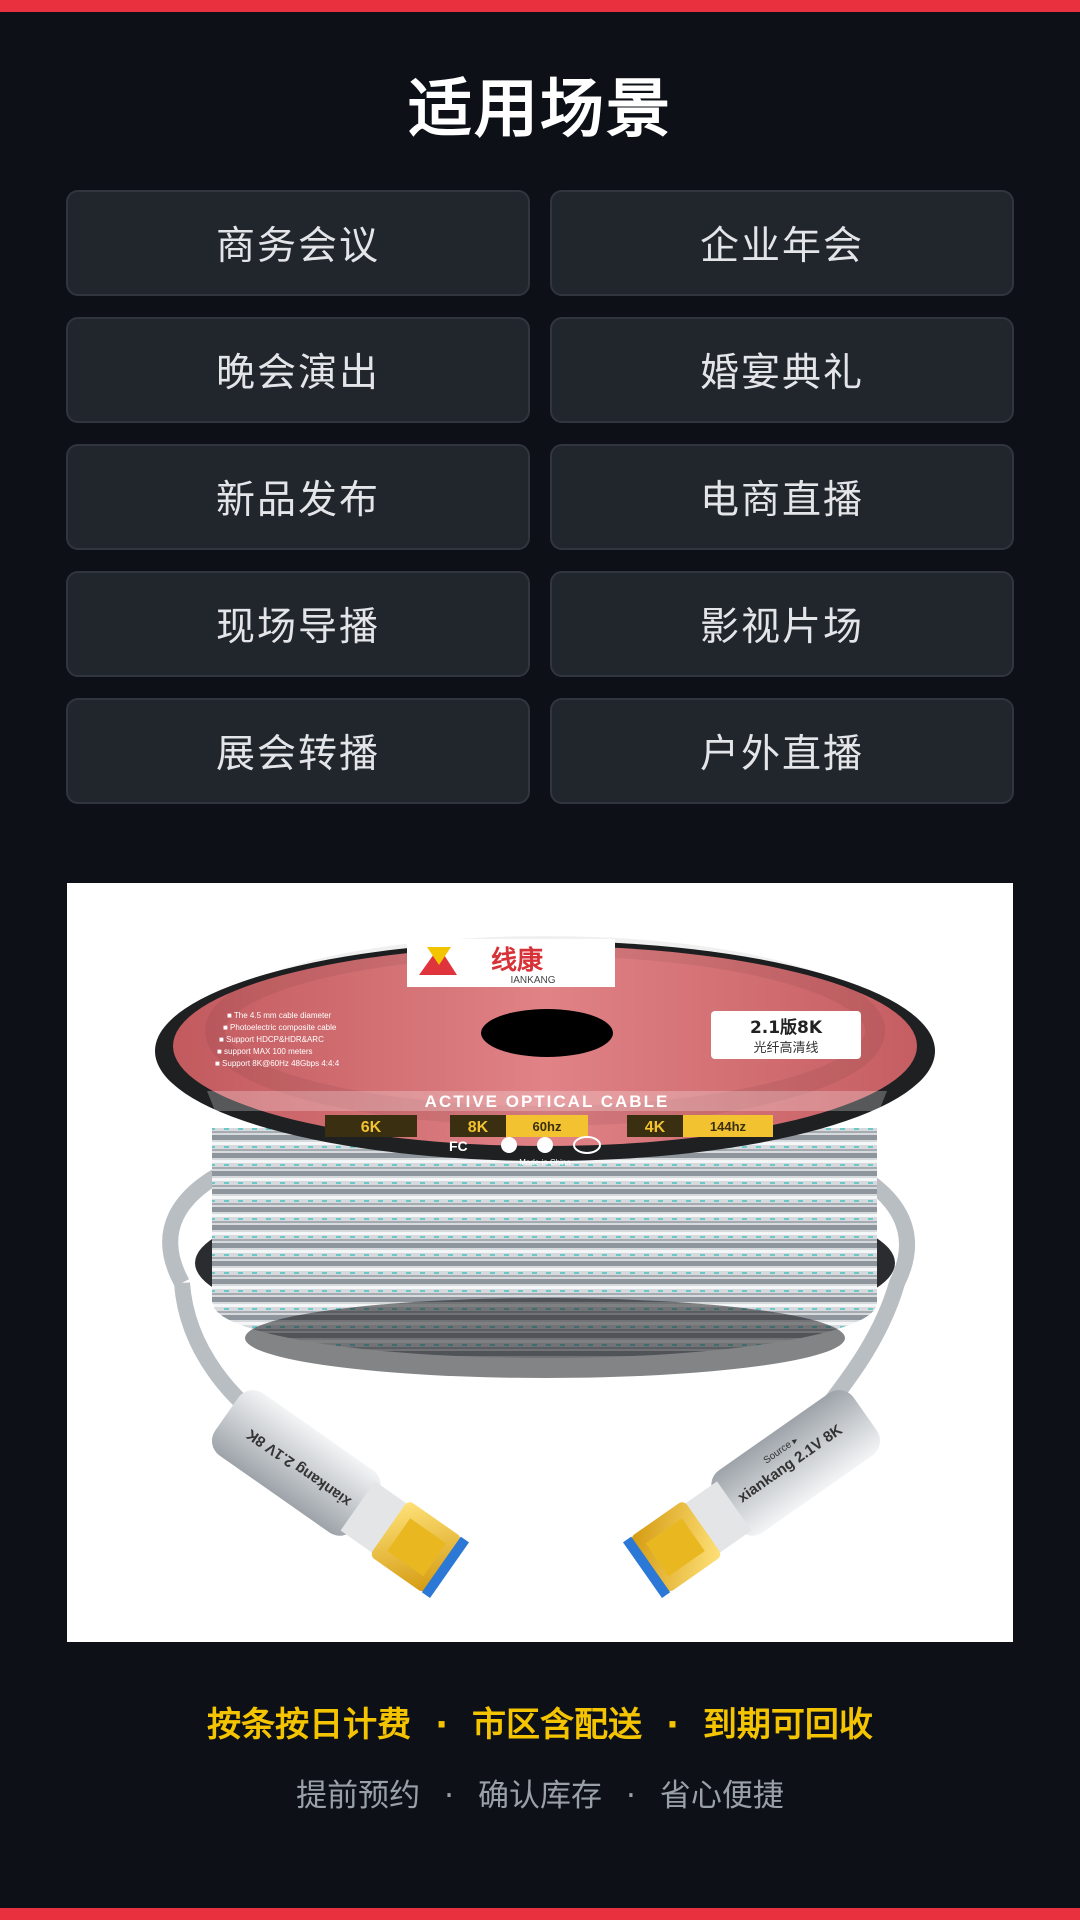 The width and height of the screenshot is (1080, 1920). Describe the element at coordinates (358, 1796) in the screenshot. I see `subline-item-booking: 提前预约` at that location.